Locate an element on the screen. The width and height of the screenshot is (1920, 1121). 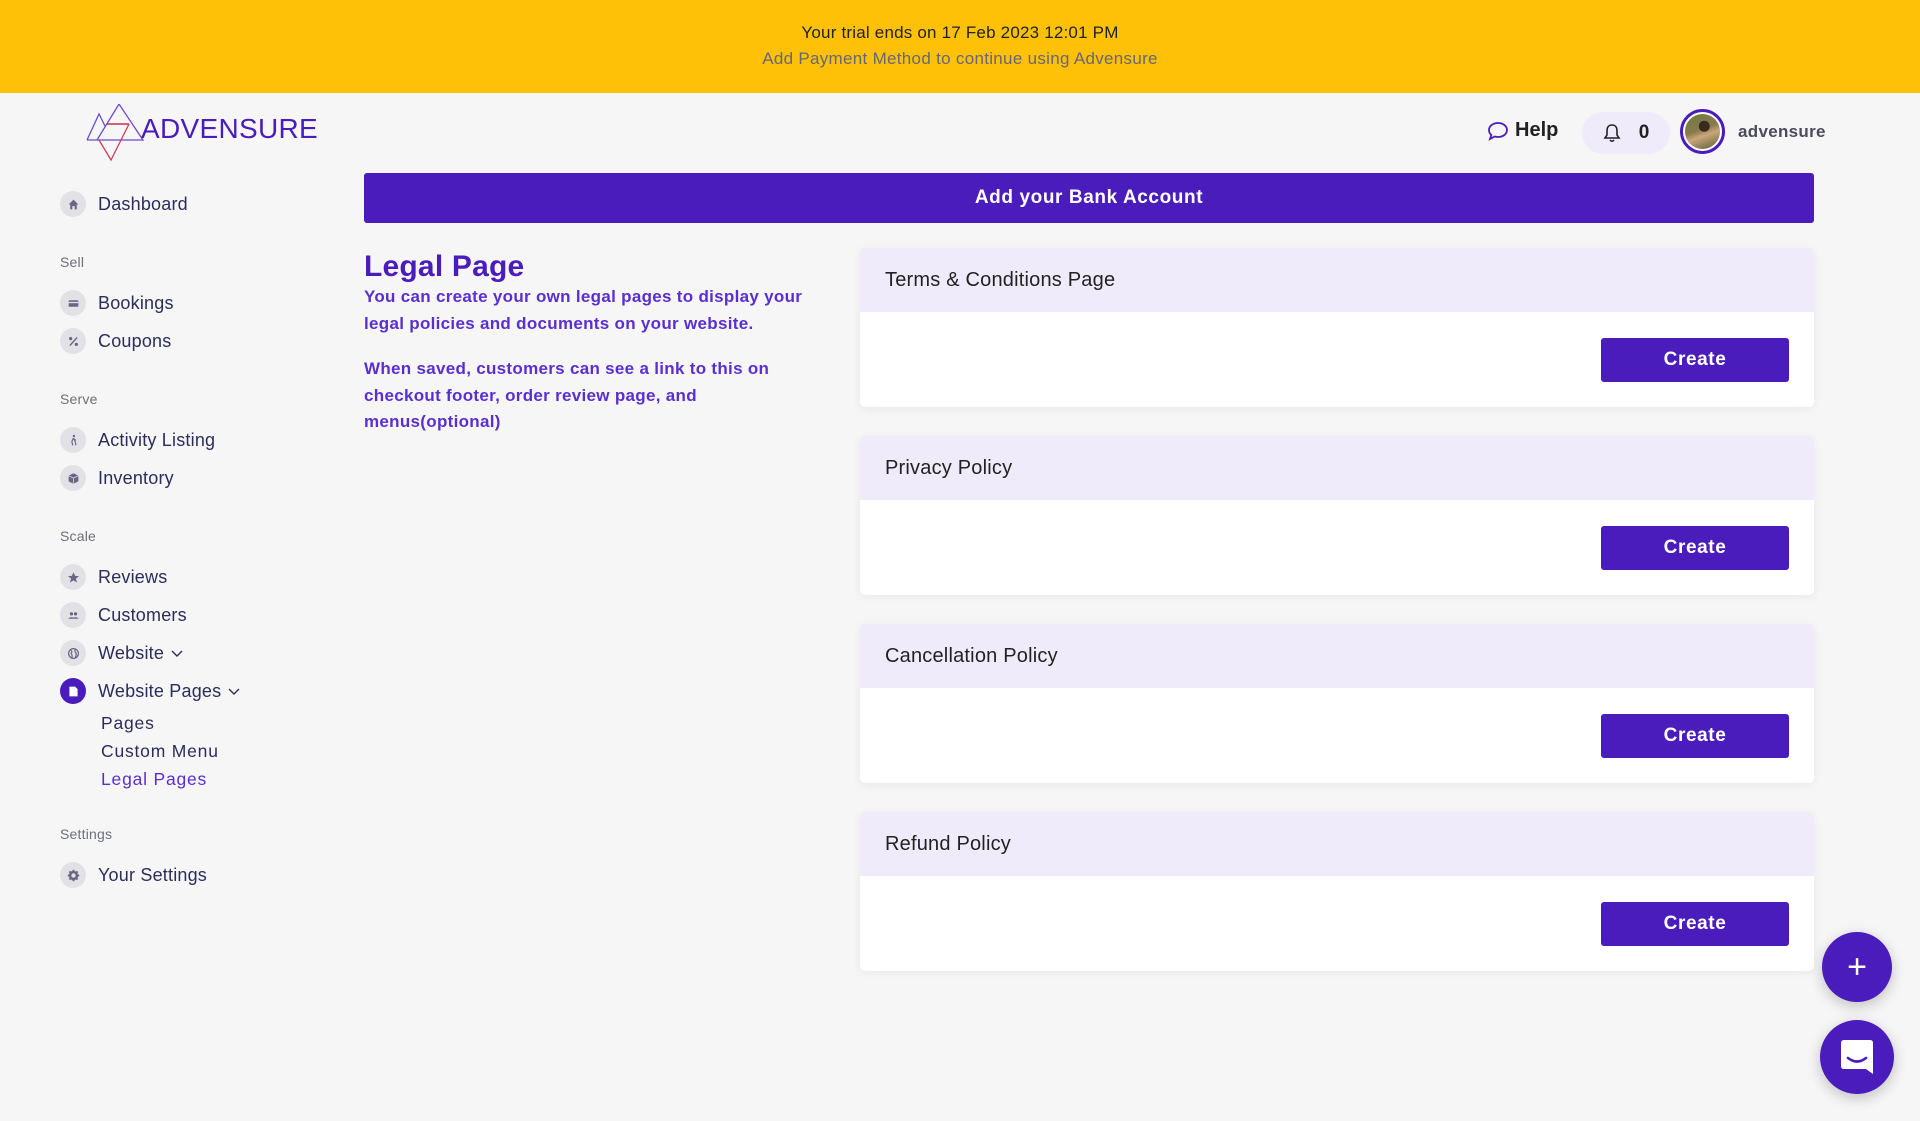
create-cancellation-button: Create is located at coordinates (1695, 736).